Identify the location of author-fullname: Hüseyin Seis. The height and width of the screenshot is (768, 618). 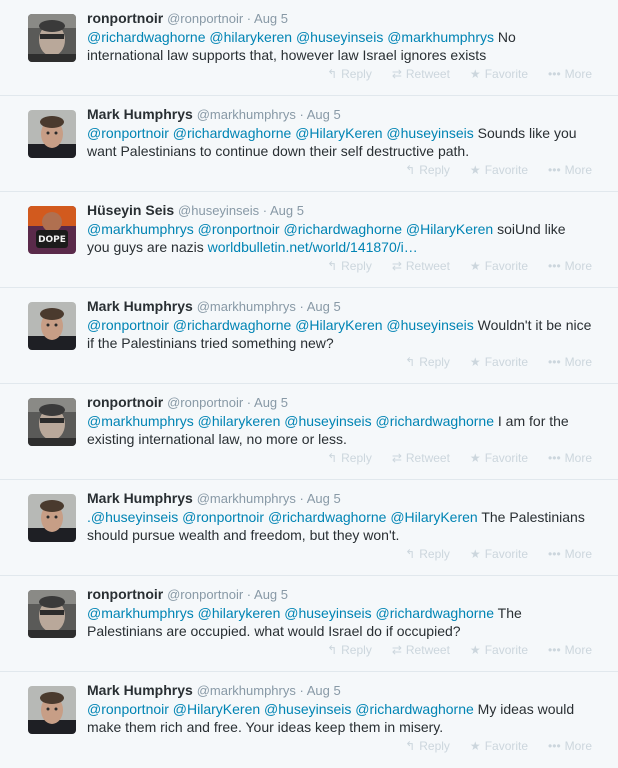
(130, 210).